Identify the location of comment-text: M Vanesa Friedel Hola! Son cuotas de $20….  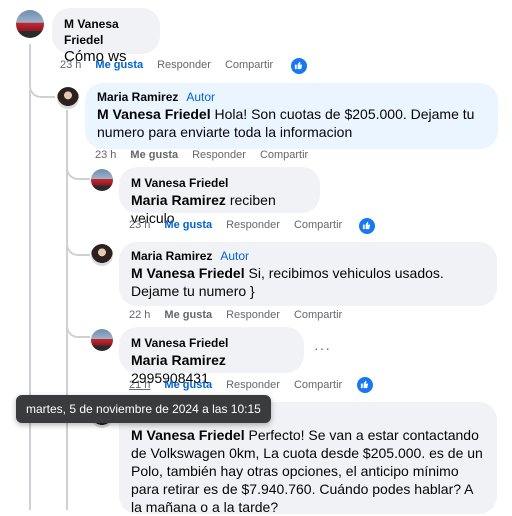
(286, 123).